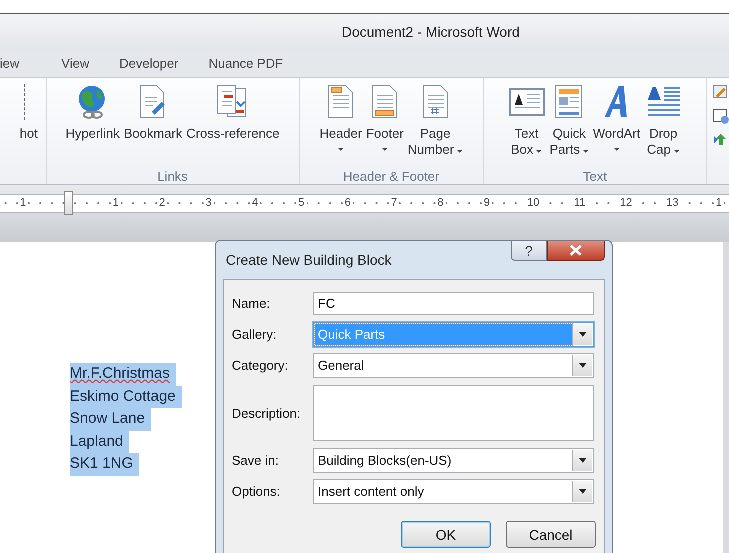 Image resolution: width=729 pixels, height=553 pixels. I want to click on ribbon-button: Cross-reference, so click(233, 126).